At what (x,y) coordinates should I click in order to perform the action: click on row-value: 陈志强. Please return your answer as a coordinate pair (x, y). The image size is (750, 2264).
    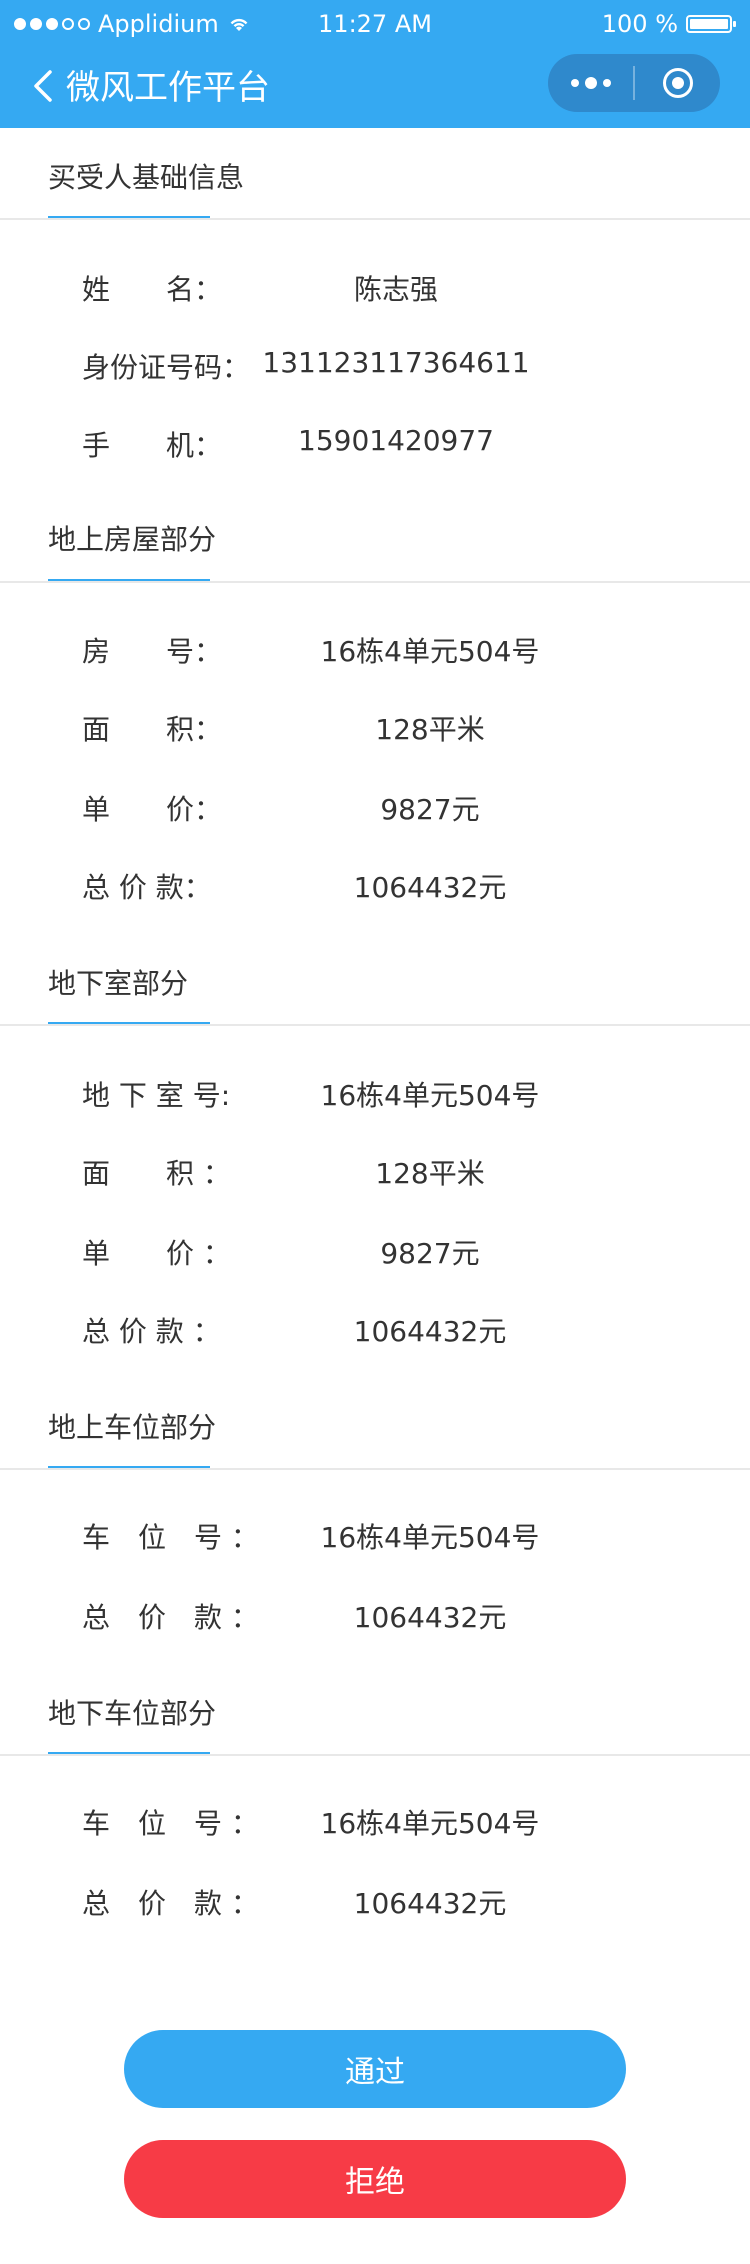
    Looking at the image, I should click on (395, 289).